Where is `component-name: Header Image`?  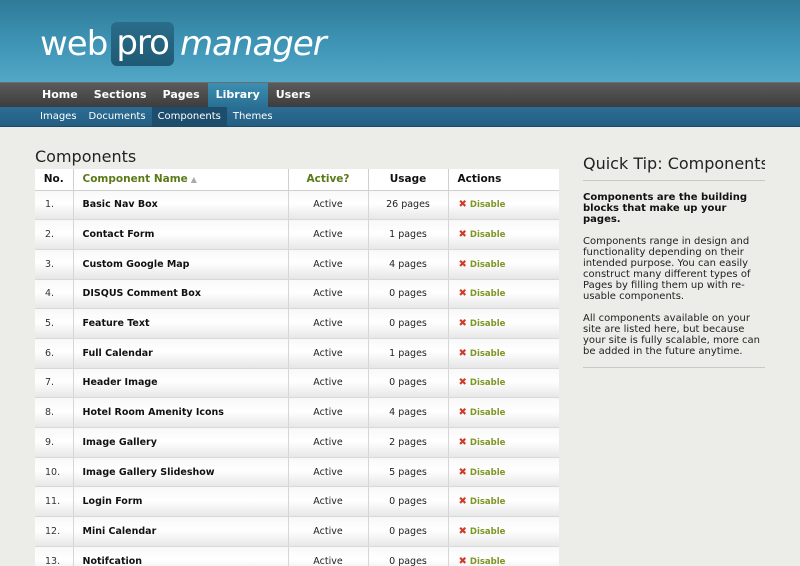
component-name: Header Image is located at coordinates (181, 383).